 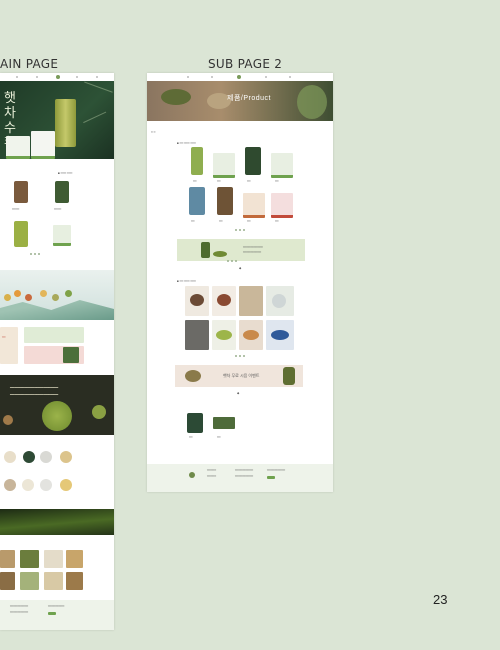 What do you see at coordinates (249, 98) in the screenshot?
I see `sub-hero-title: 제품/Product` at bounding box center [249, 98].